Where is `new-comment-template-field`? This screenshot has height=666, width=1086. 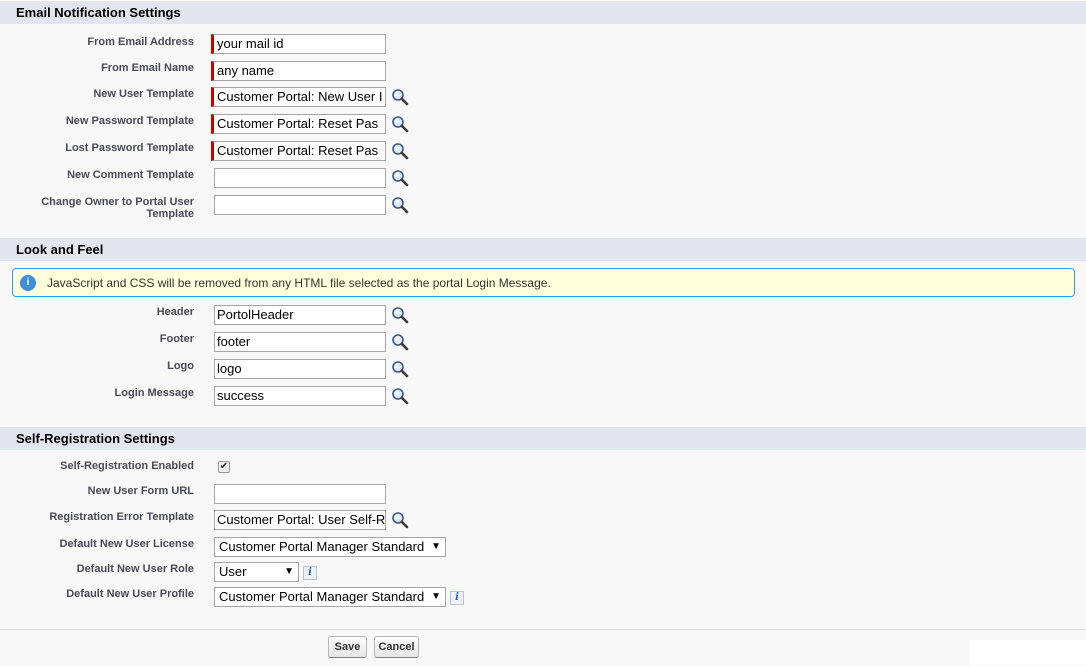
new-comment-template-field is located at coordinates (300, 178).